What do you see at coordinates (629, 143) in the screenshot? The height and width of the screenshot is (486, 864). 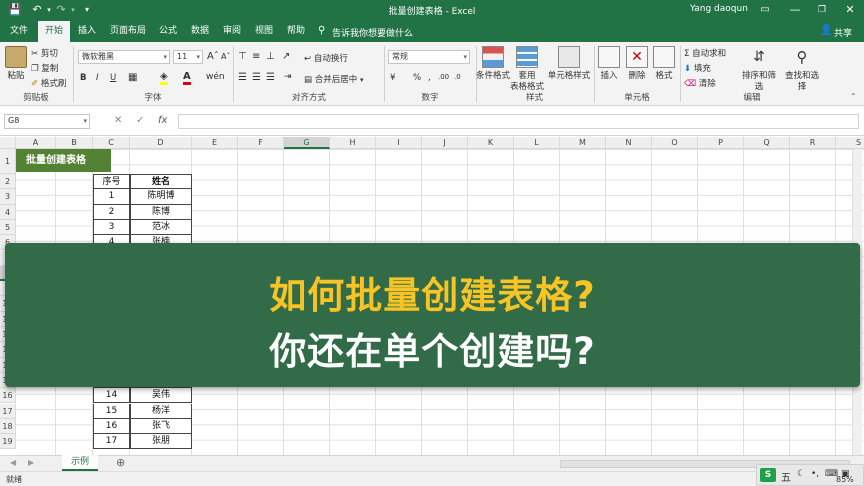 I see `column-header: N` at bounding box center [629, 143].